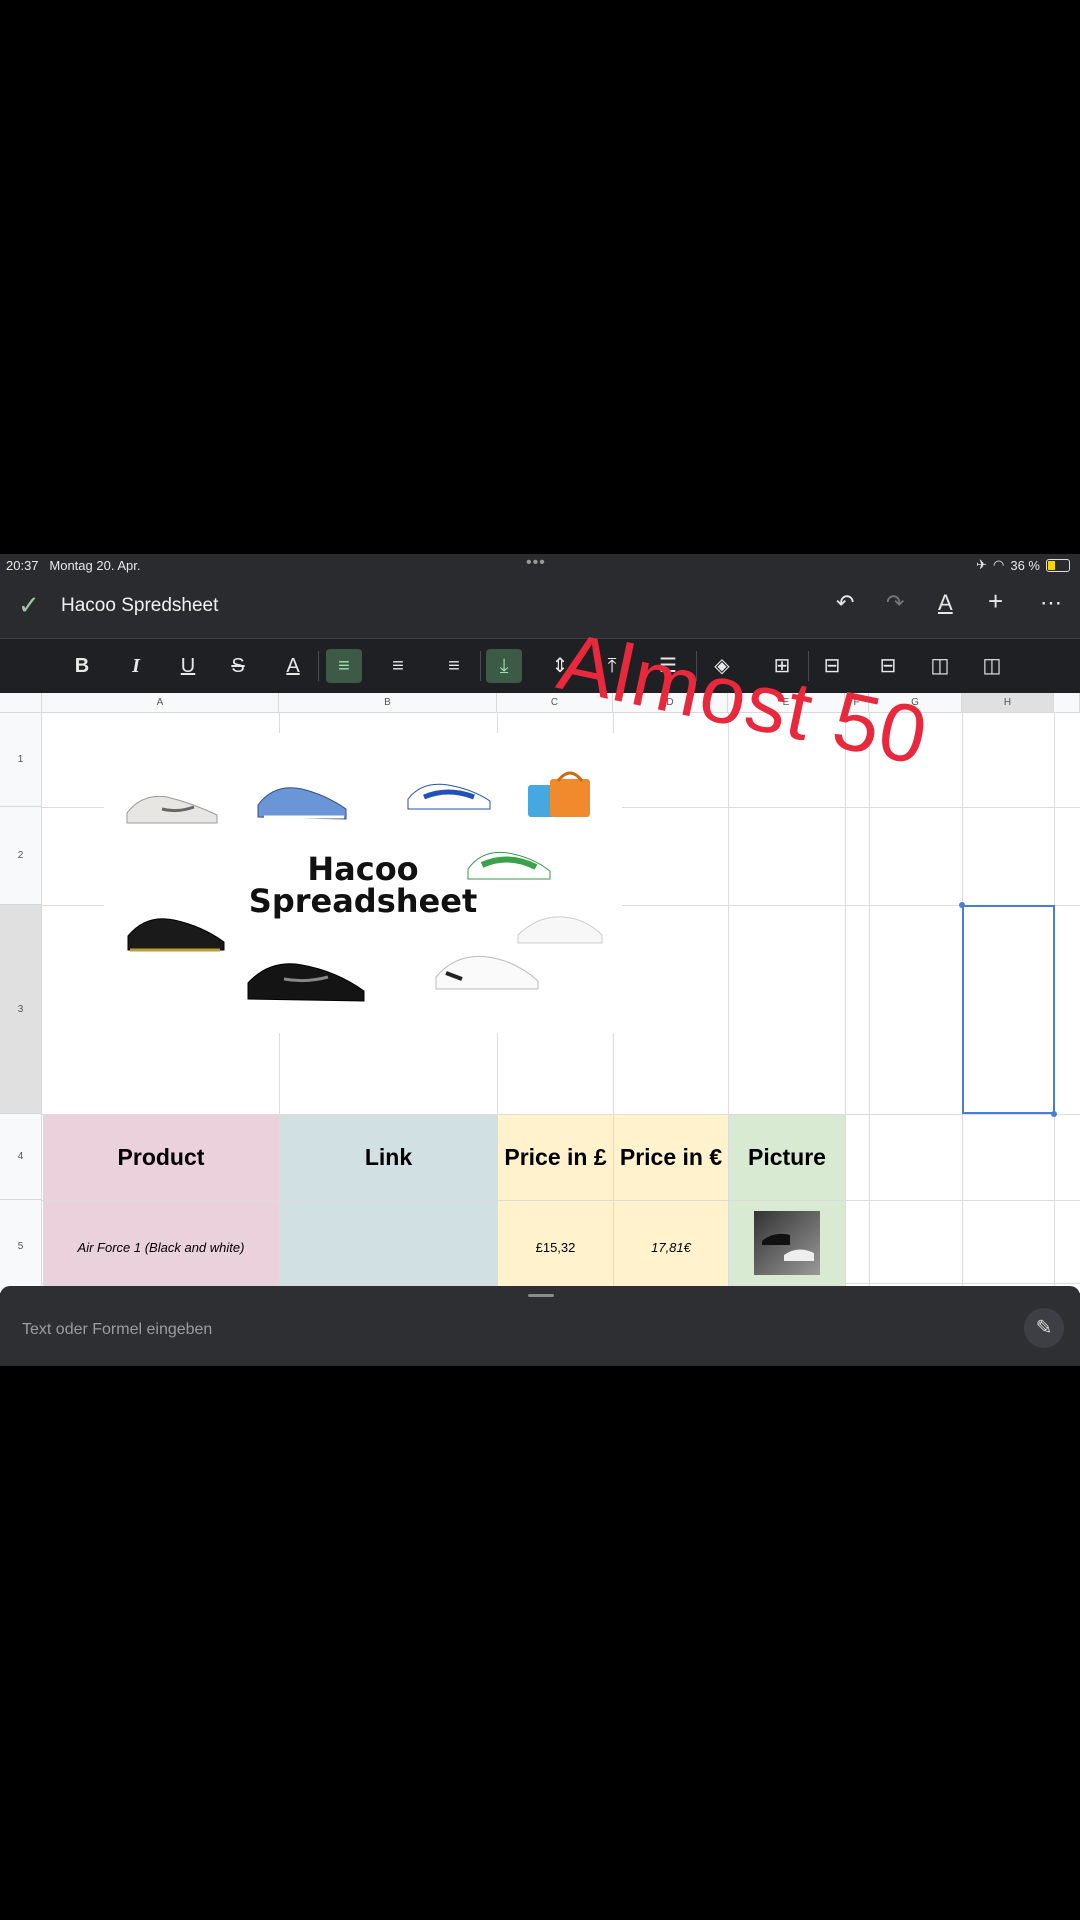 This screenshot has height=1920, width=1080. Describe the element at coordinates (555, 1157) in the screenshot. I see `header-price-gbp: Price in £` at that location.